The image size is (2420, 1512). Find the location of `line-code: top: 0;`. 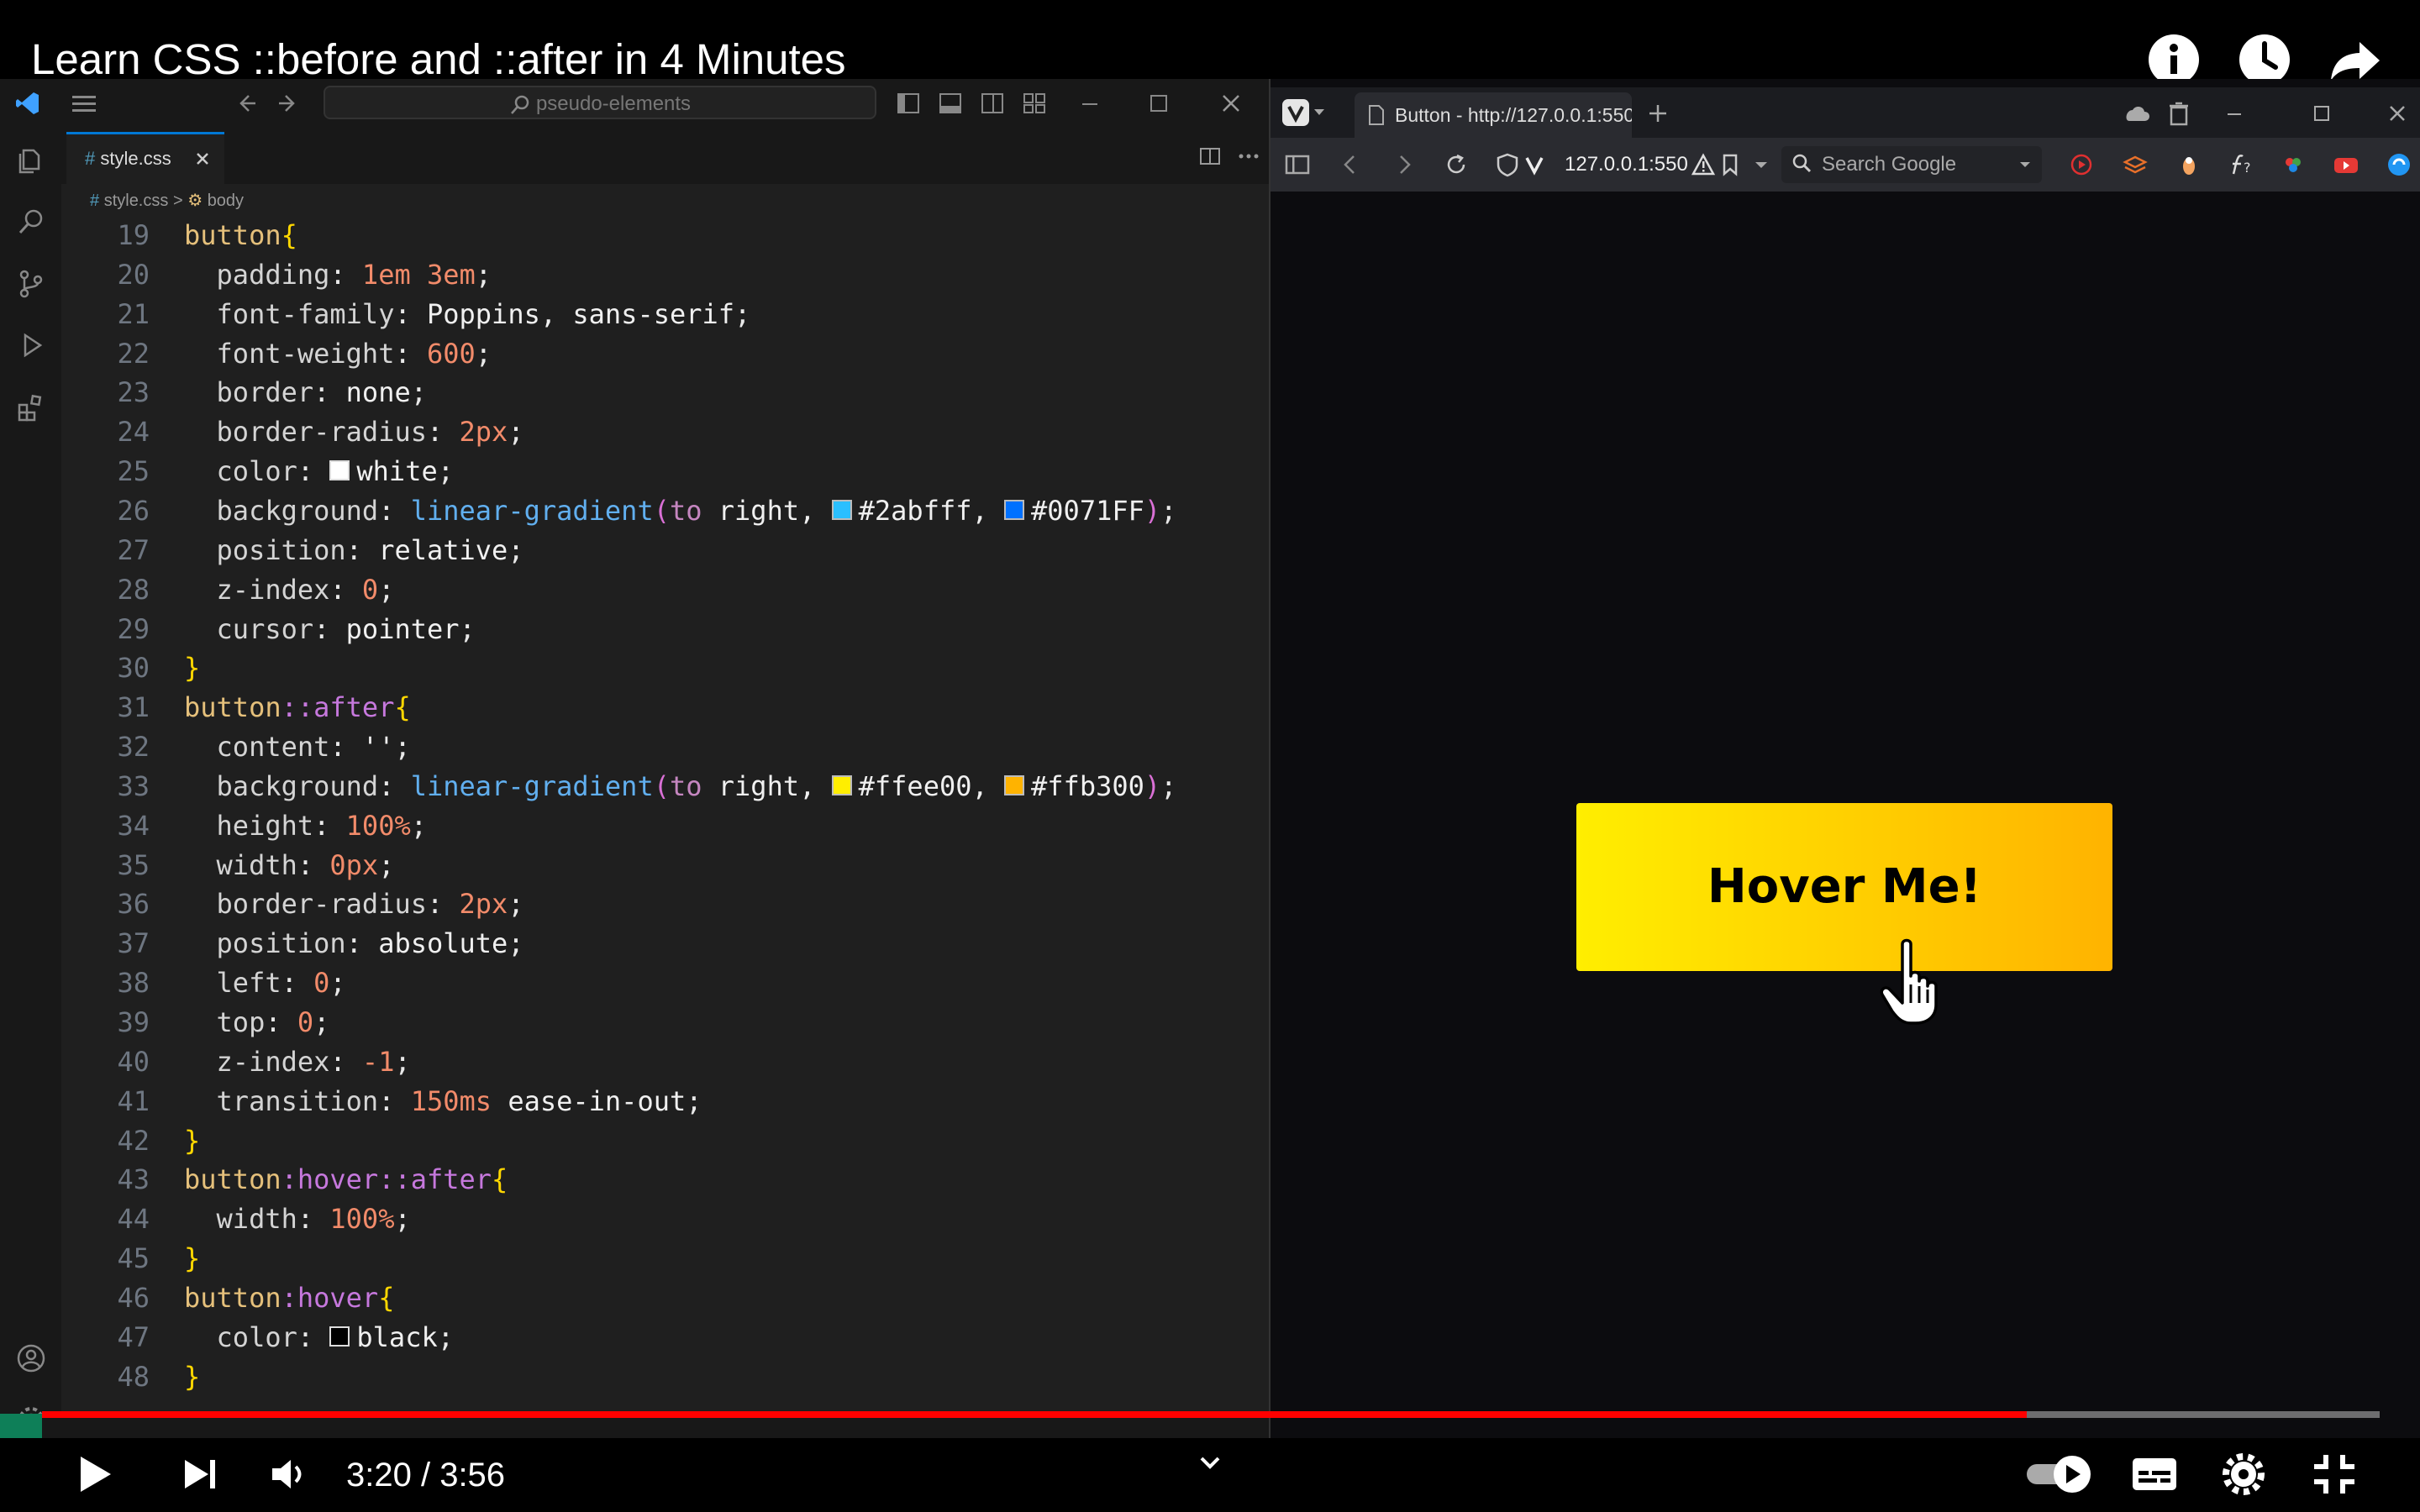

line-code: top: 0; is located at coordinates (273, 1022).